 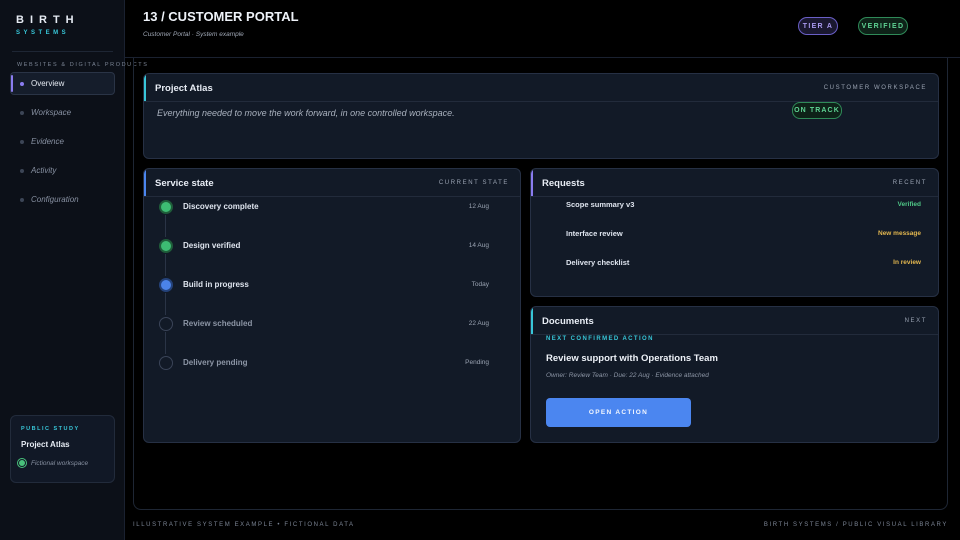 I want to click on brand-logo: BIRTH SYSTEMS, so click(x=48, y=25).